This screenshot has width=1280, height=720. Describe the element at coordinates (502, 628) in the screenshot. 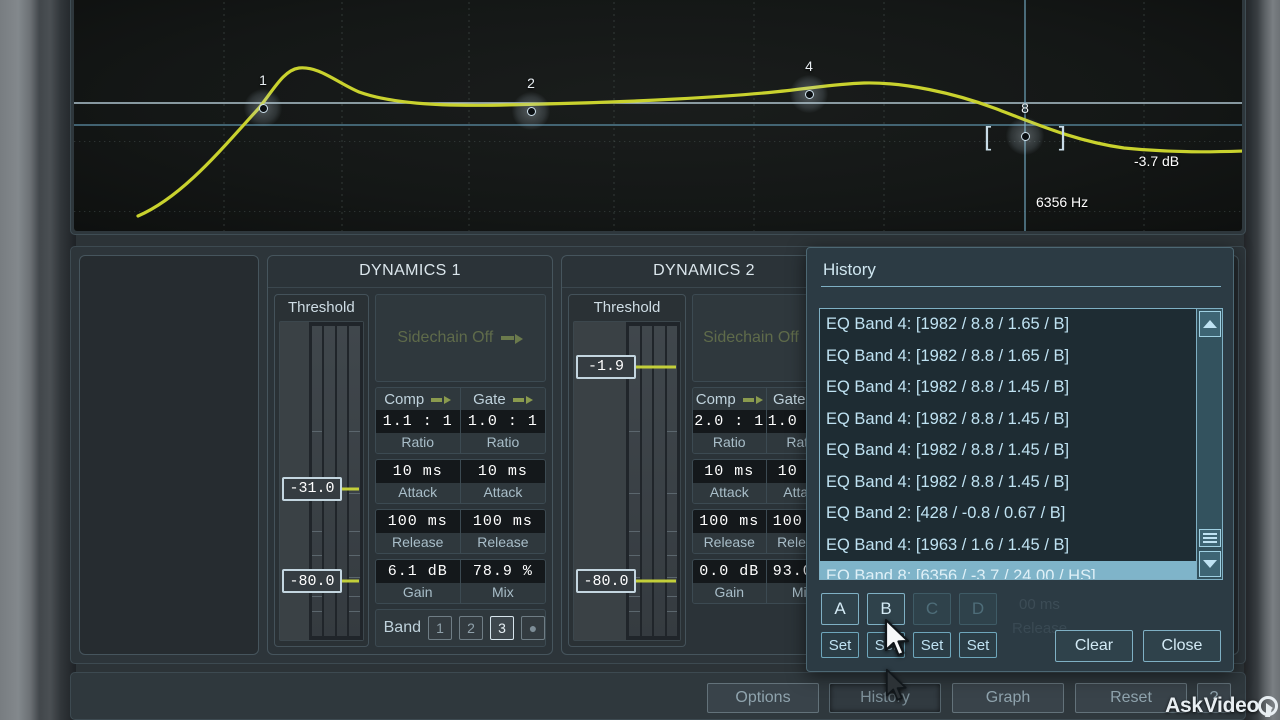

I see `band-button-3: 3` at that location.